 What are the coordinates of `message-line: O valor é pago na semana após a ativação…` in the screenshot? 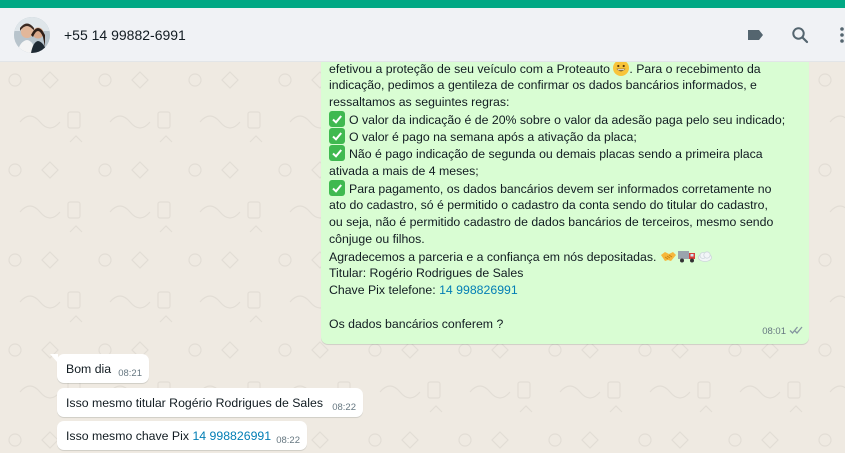 It's located at (493, 137).